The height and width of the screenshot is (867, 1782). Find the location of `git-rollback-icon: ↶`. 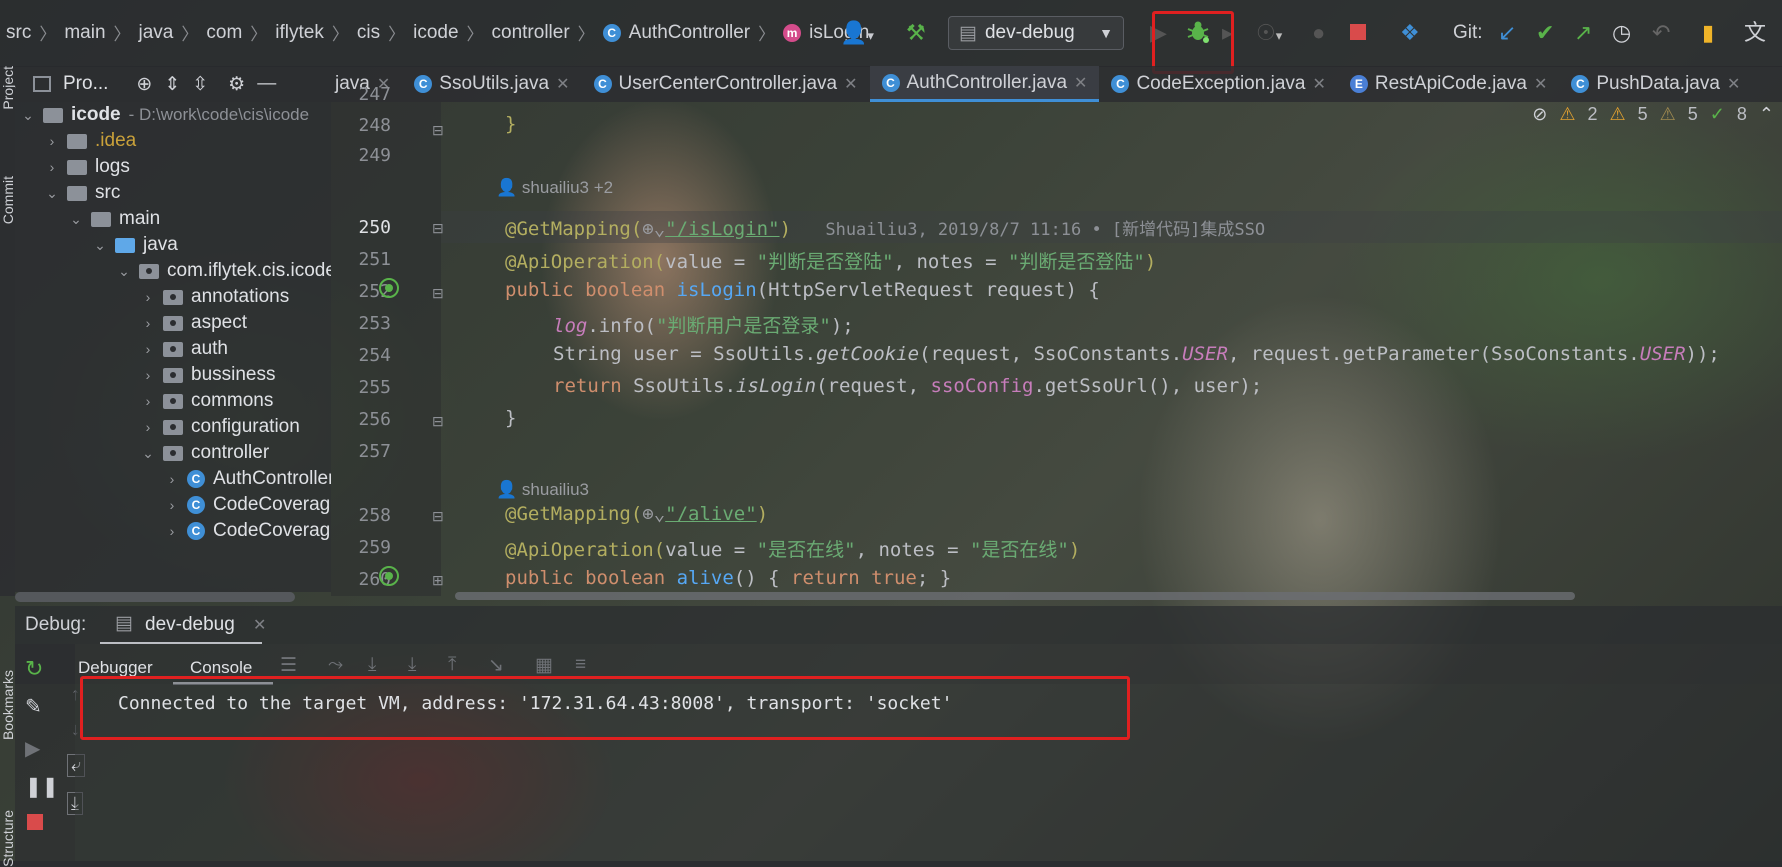

git-rollback-icon: ↶ is located at coordinates (1661, 33).